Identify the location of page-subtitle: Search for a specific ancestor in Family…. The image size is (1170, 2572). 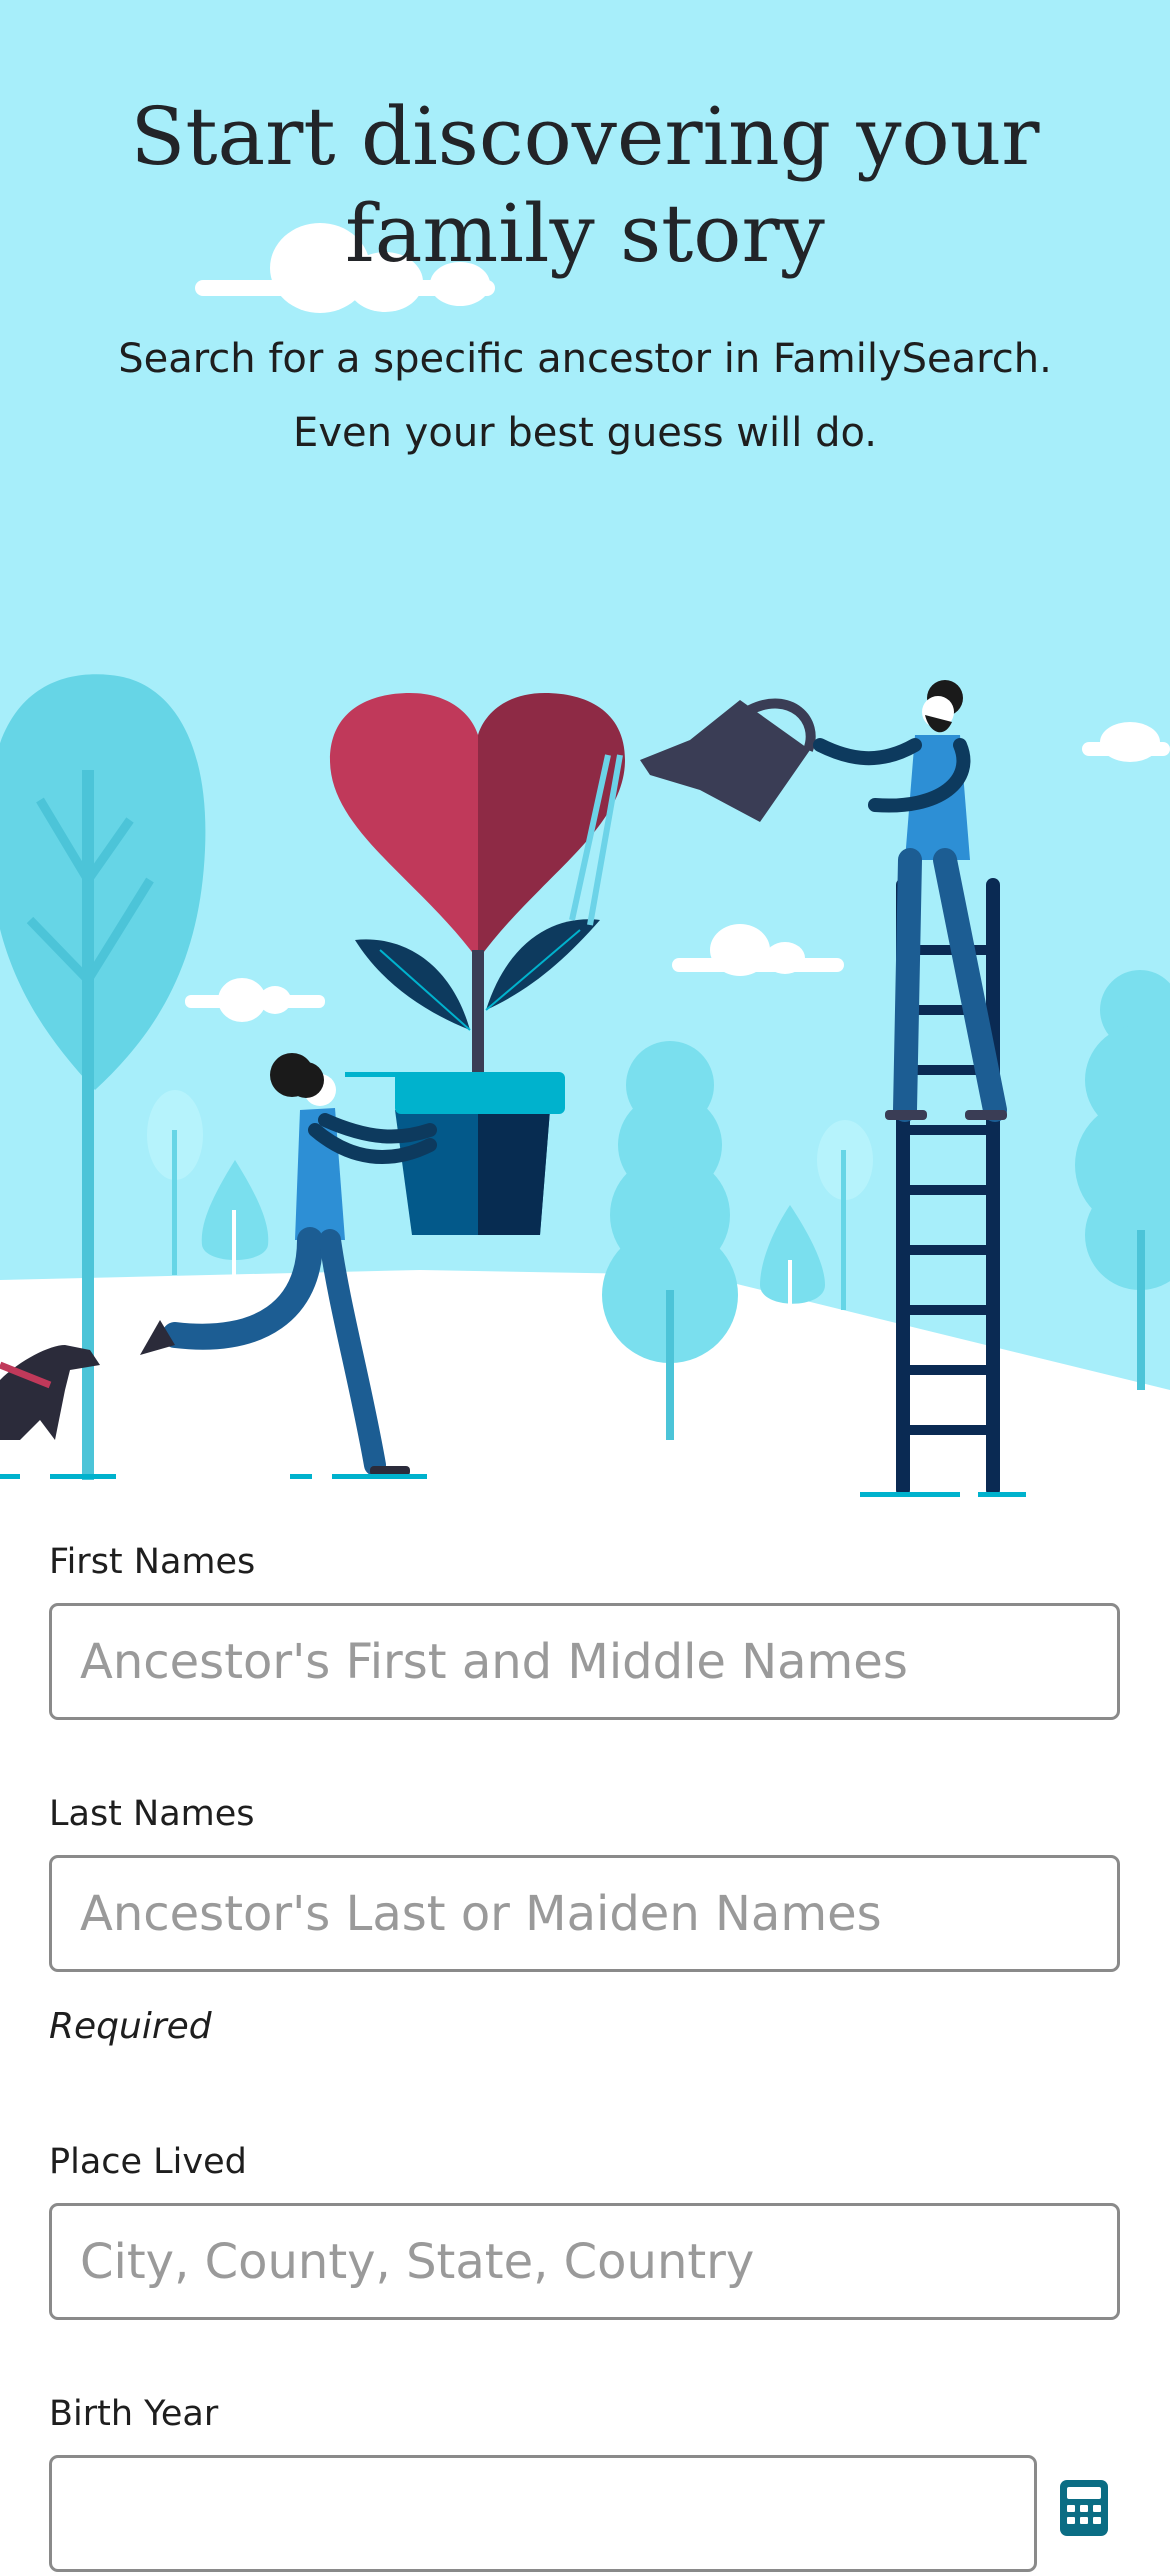
(585, 396).